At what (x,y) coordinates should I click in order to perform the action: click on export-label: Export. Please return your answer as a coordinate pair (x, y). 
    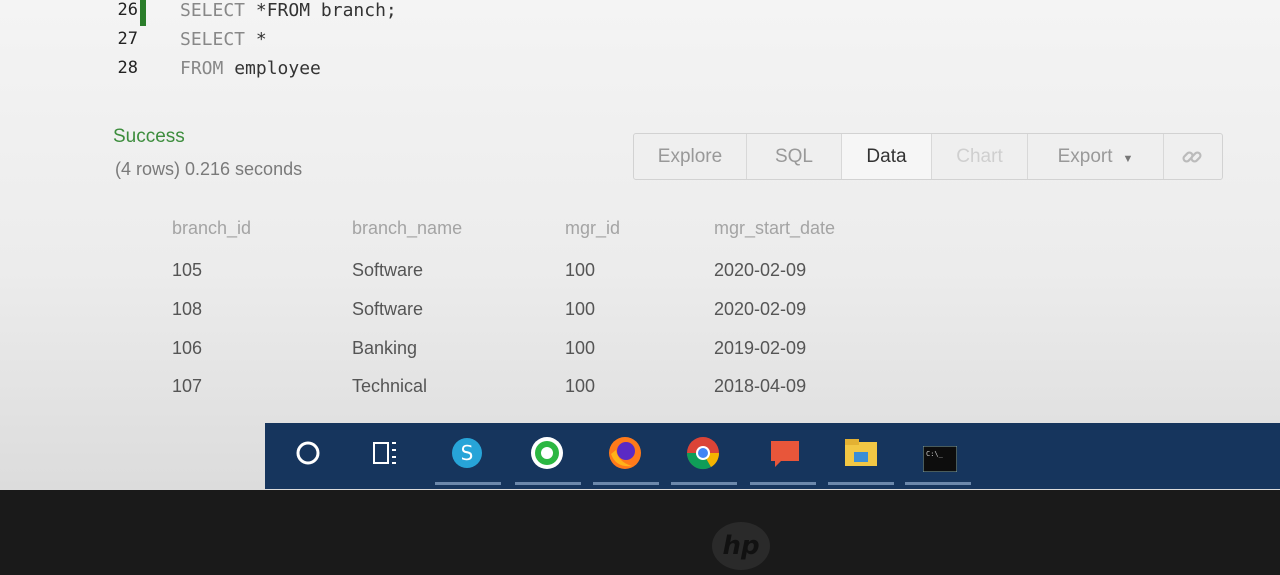
    Looking at the image, I should click on (1085, 156).